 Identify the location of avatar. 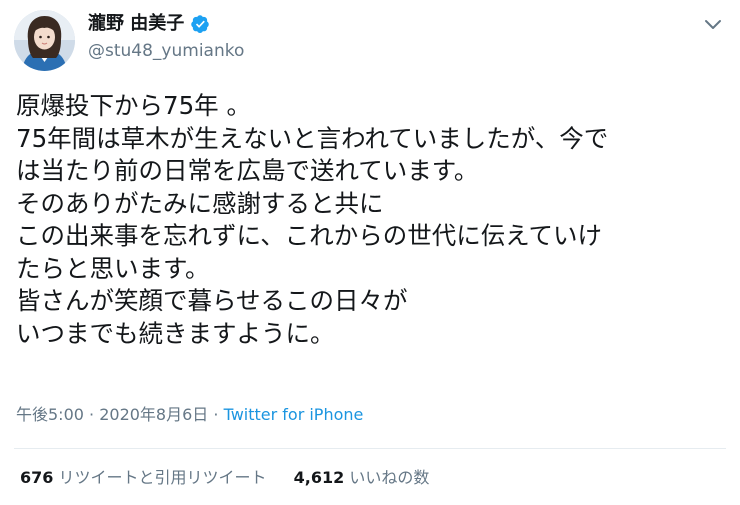
(44, 40).